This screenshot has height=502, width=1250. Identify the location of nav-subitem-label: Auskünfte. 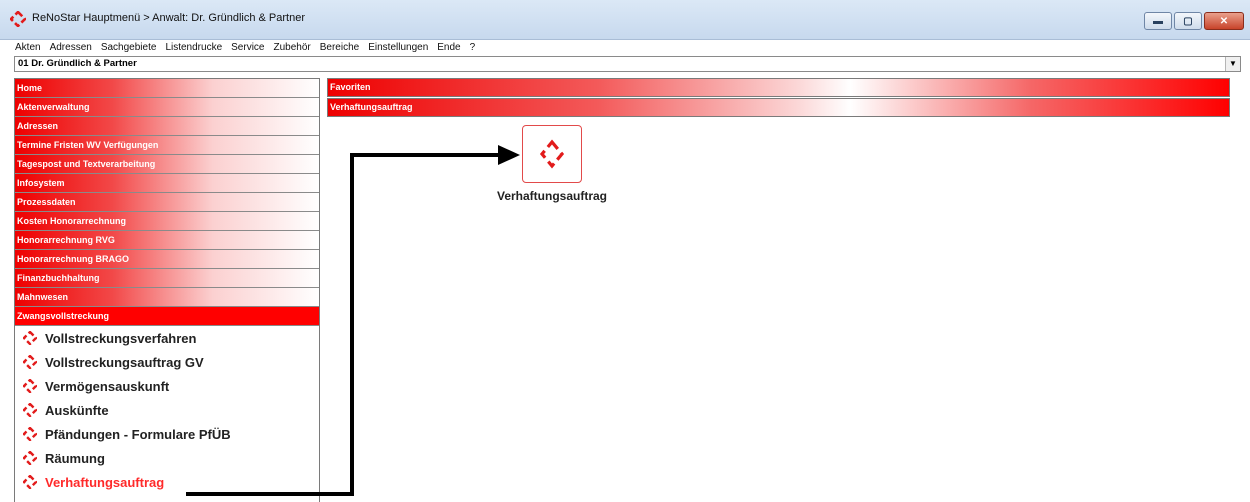
(77, 410).